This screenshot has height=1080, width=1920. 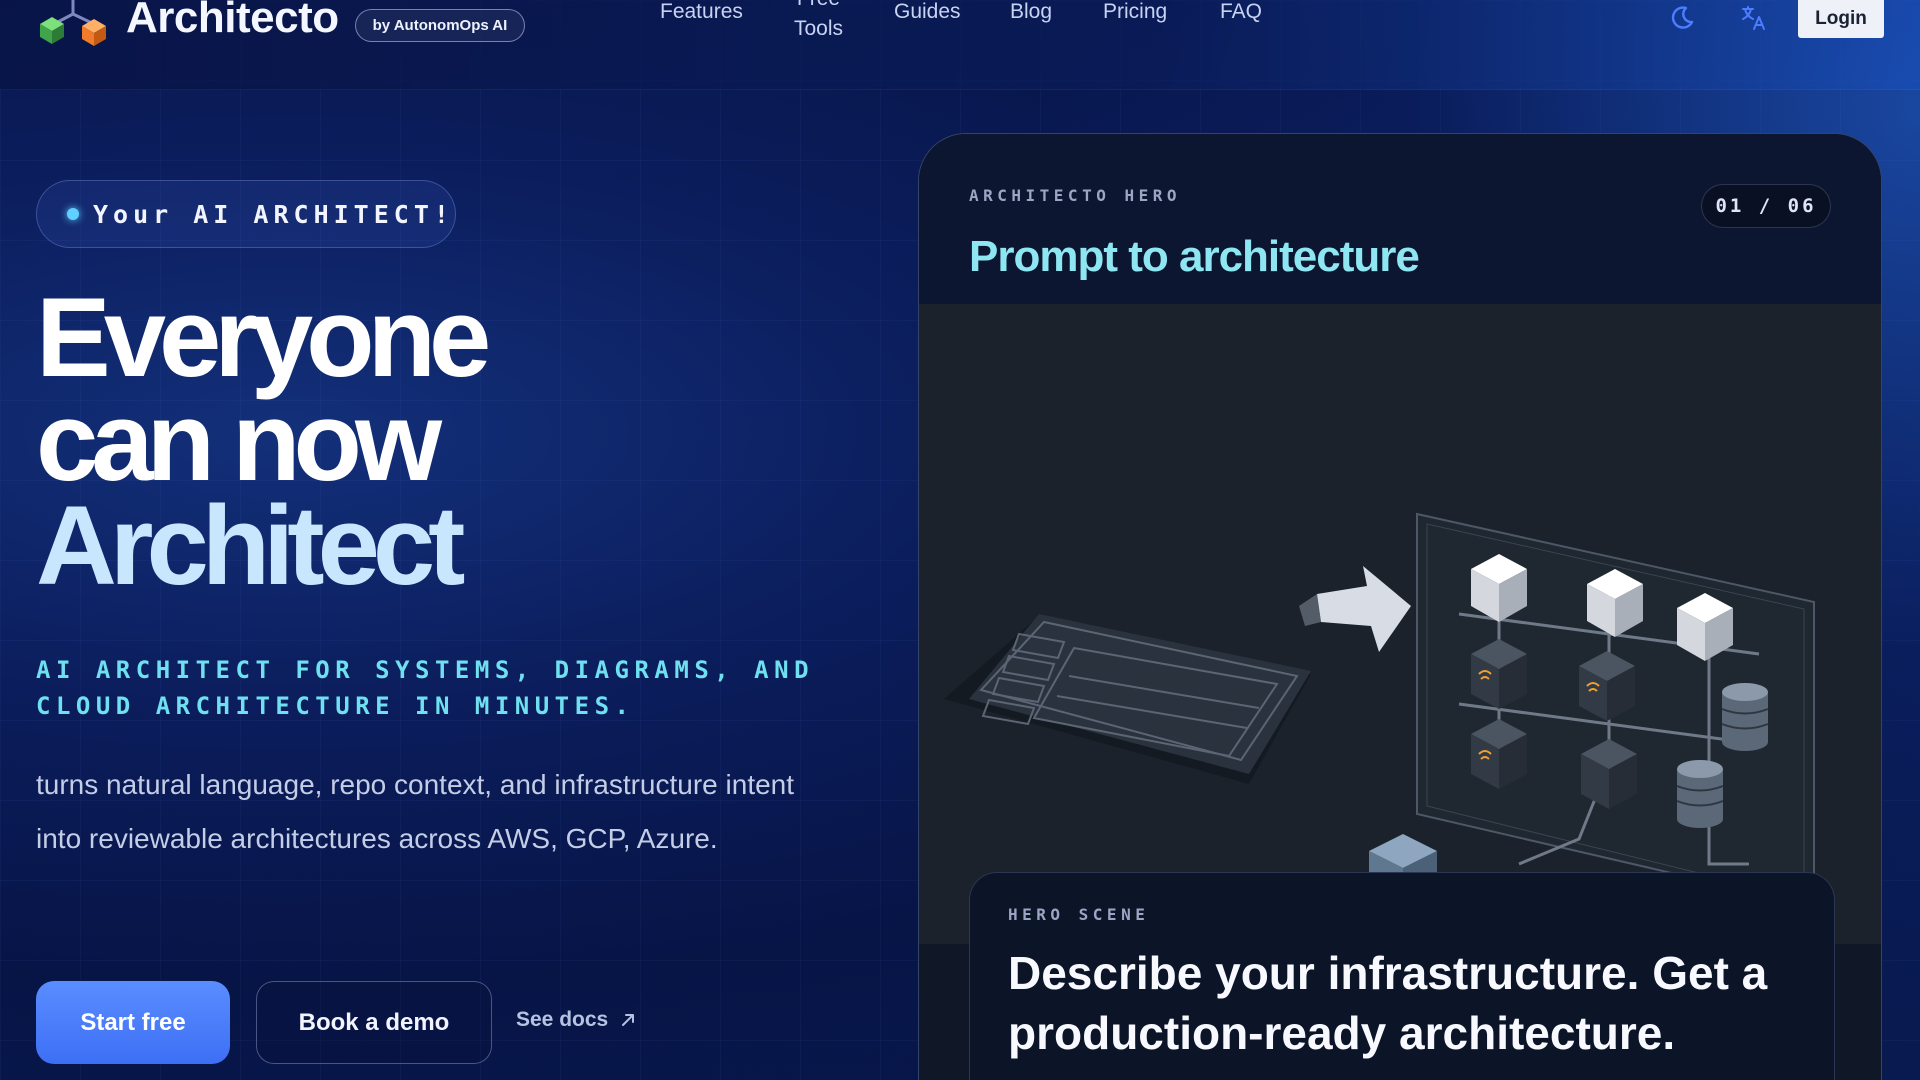 What do you see at coordinates (819, 28) in the screenshot?
I see `nav-free-tools-line2: Tools` at bounding box center [819, 28].